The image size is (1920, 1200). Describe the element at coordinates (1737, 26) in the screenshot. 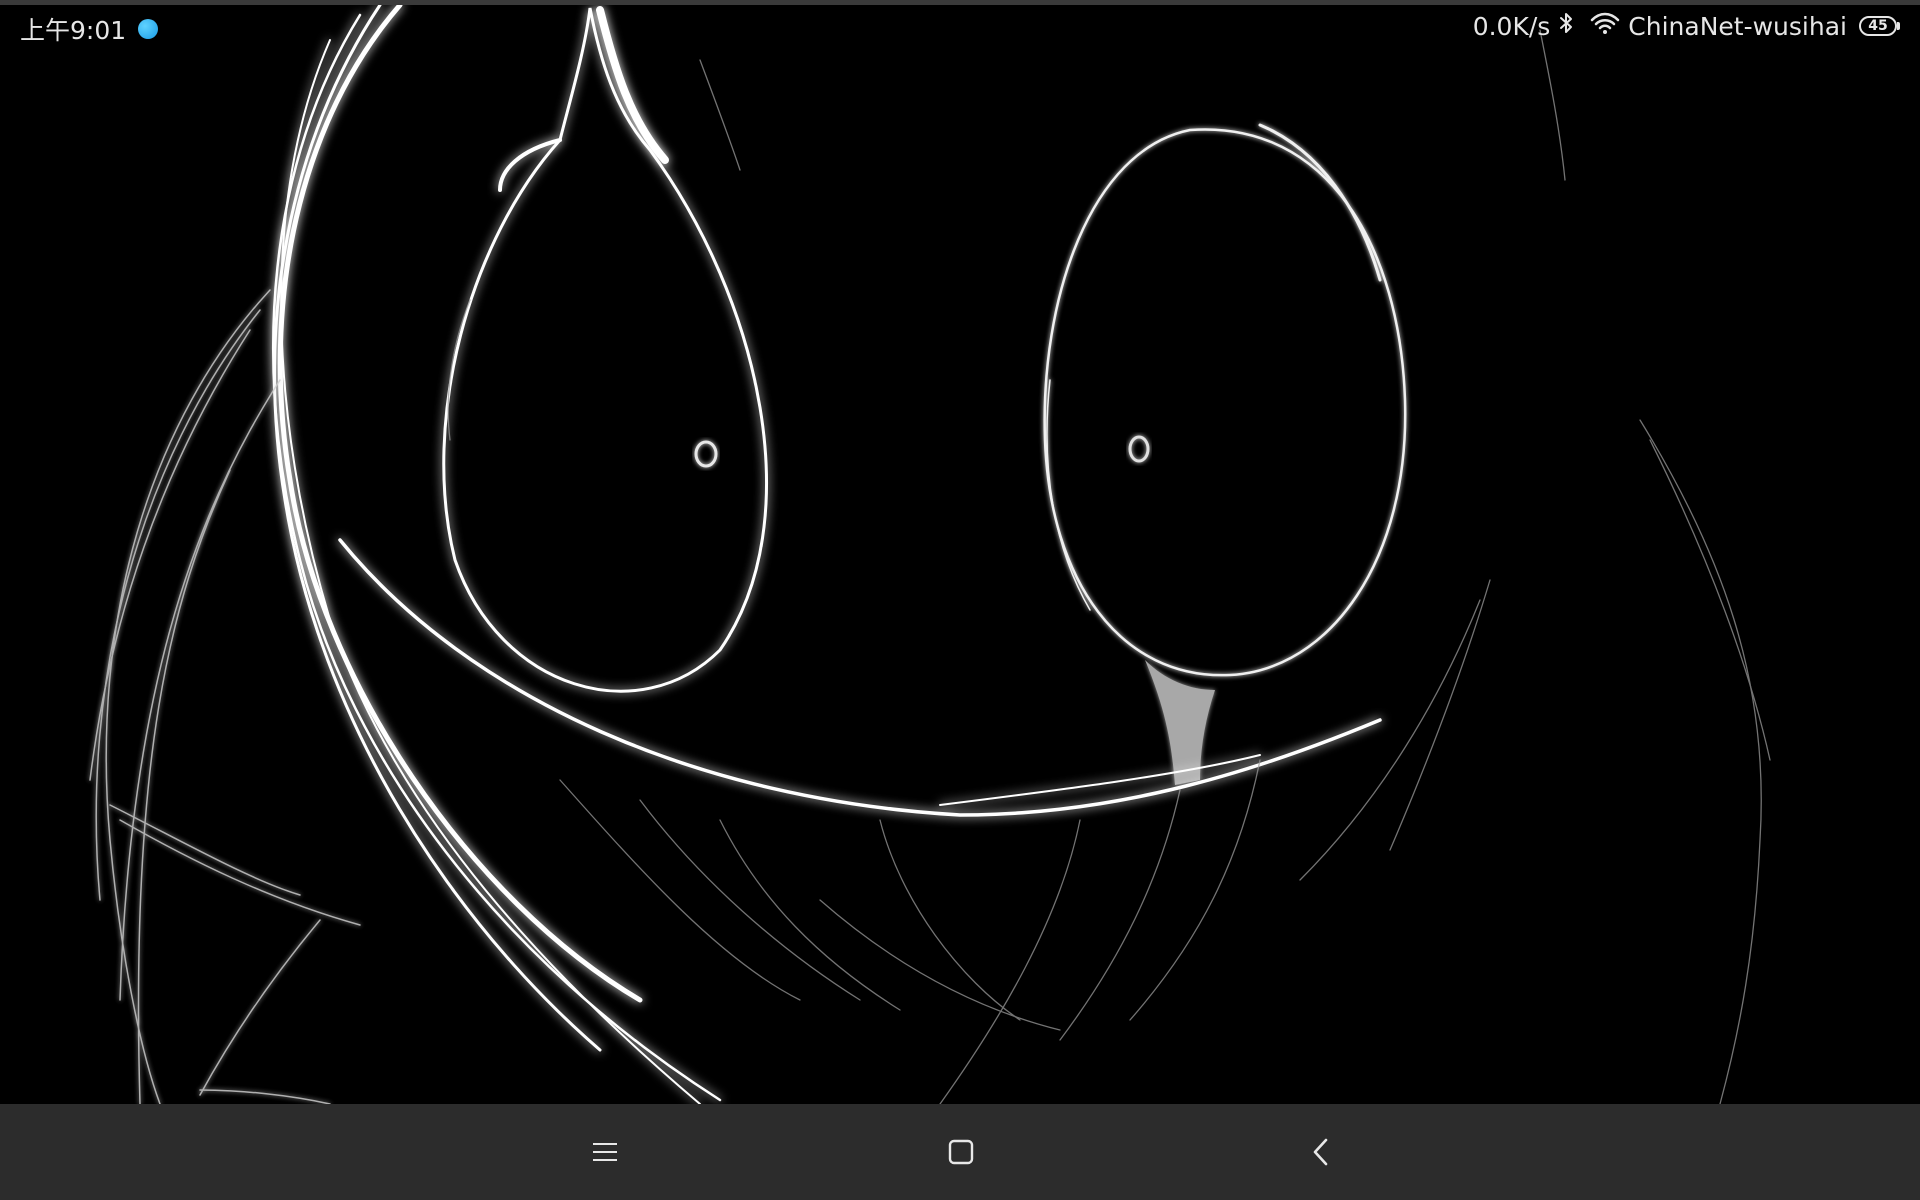

I see `wifi-name: ChinaNet-wusihai` at that location.